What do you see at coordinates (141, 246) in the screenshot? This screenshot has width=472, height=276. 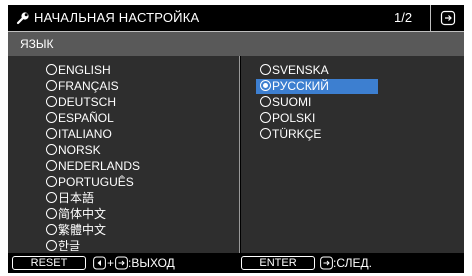 I see `language-option: 한글` at bounding box center [141, 246].